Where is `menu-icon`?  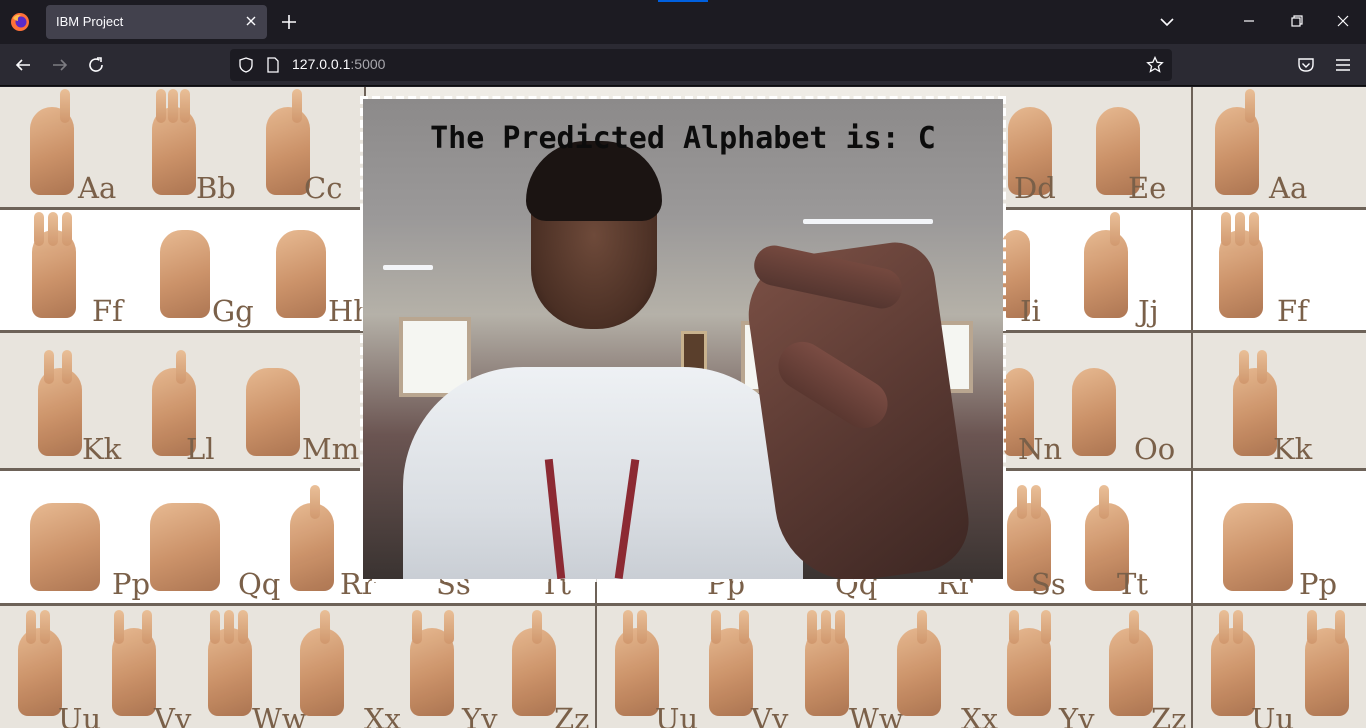
menu-icon is located at coordinates (1343, 65).